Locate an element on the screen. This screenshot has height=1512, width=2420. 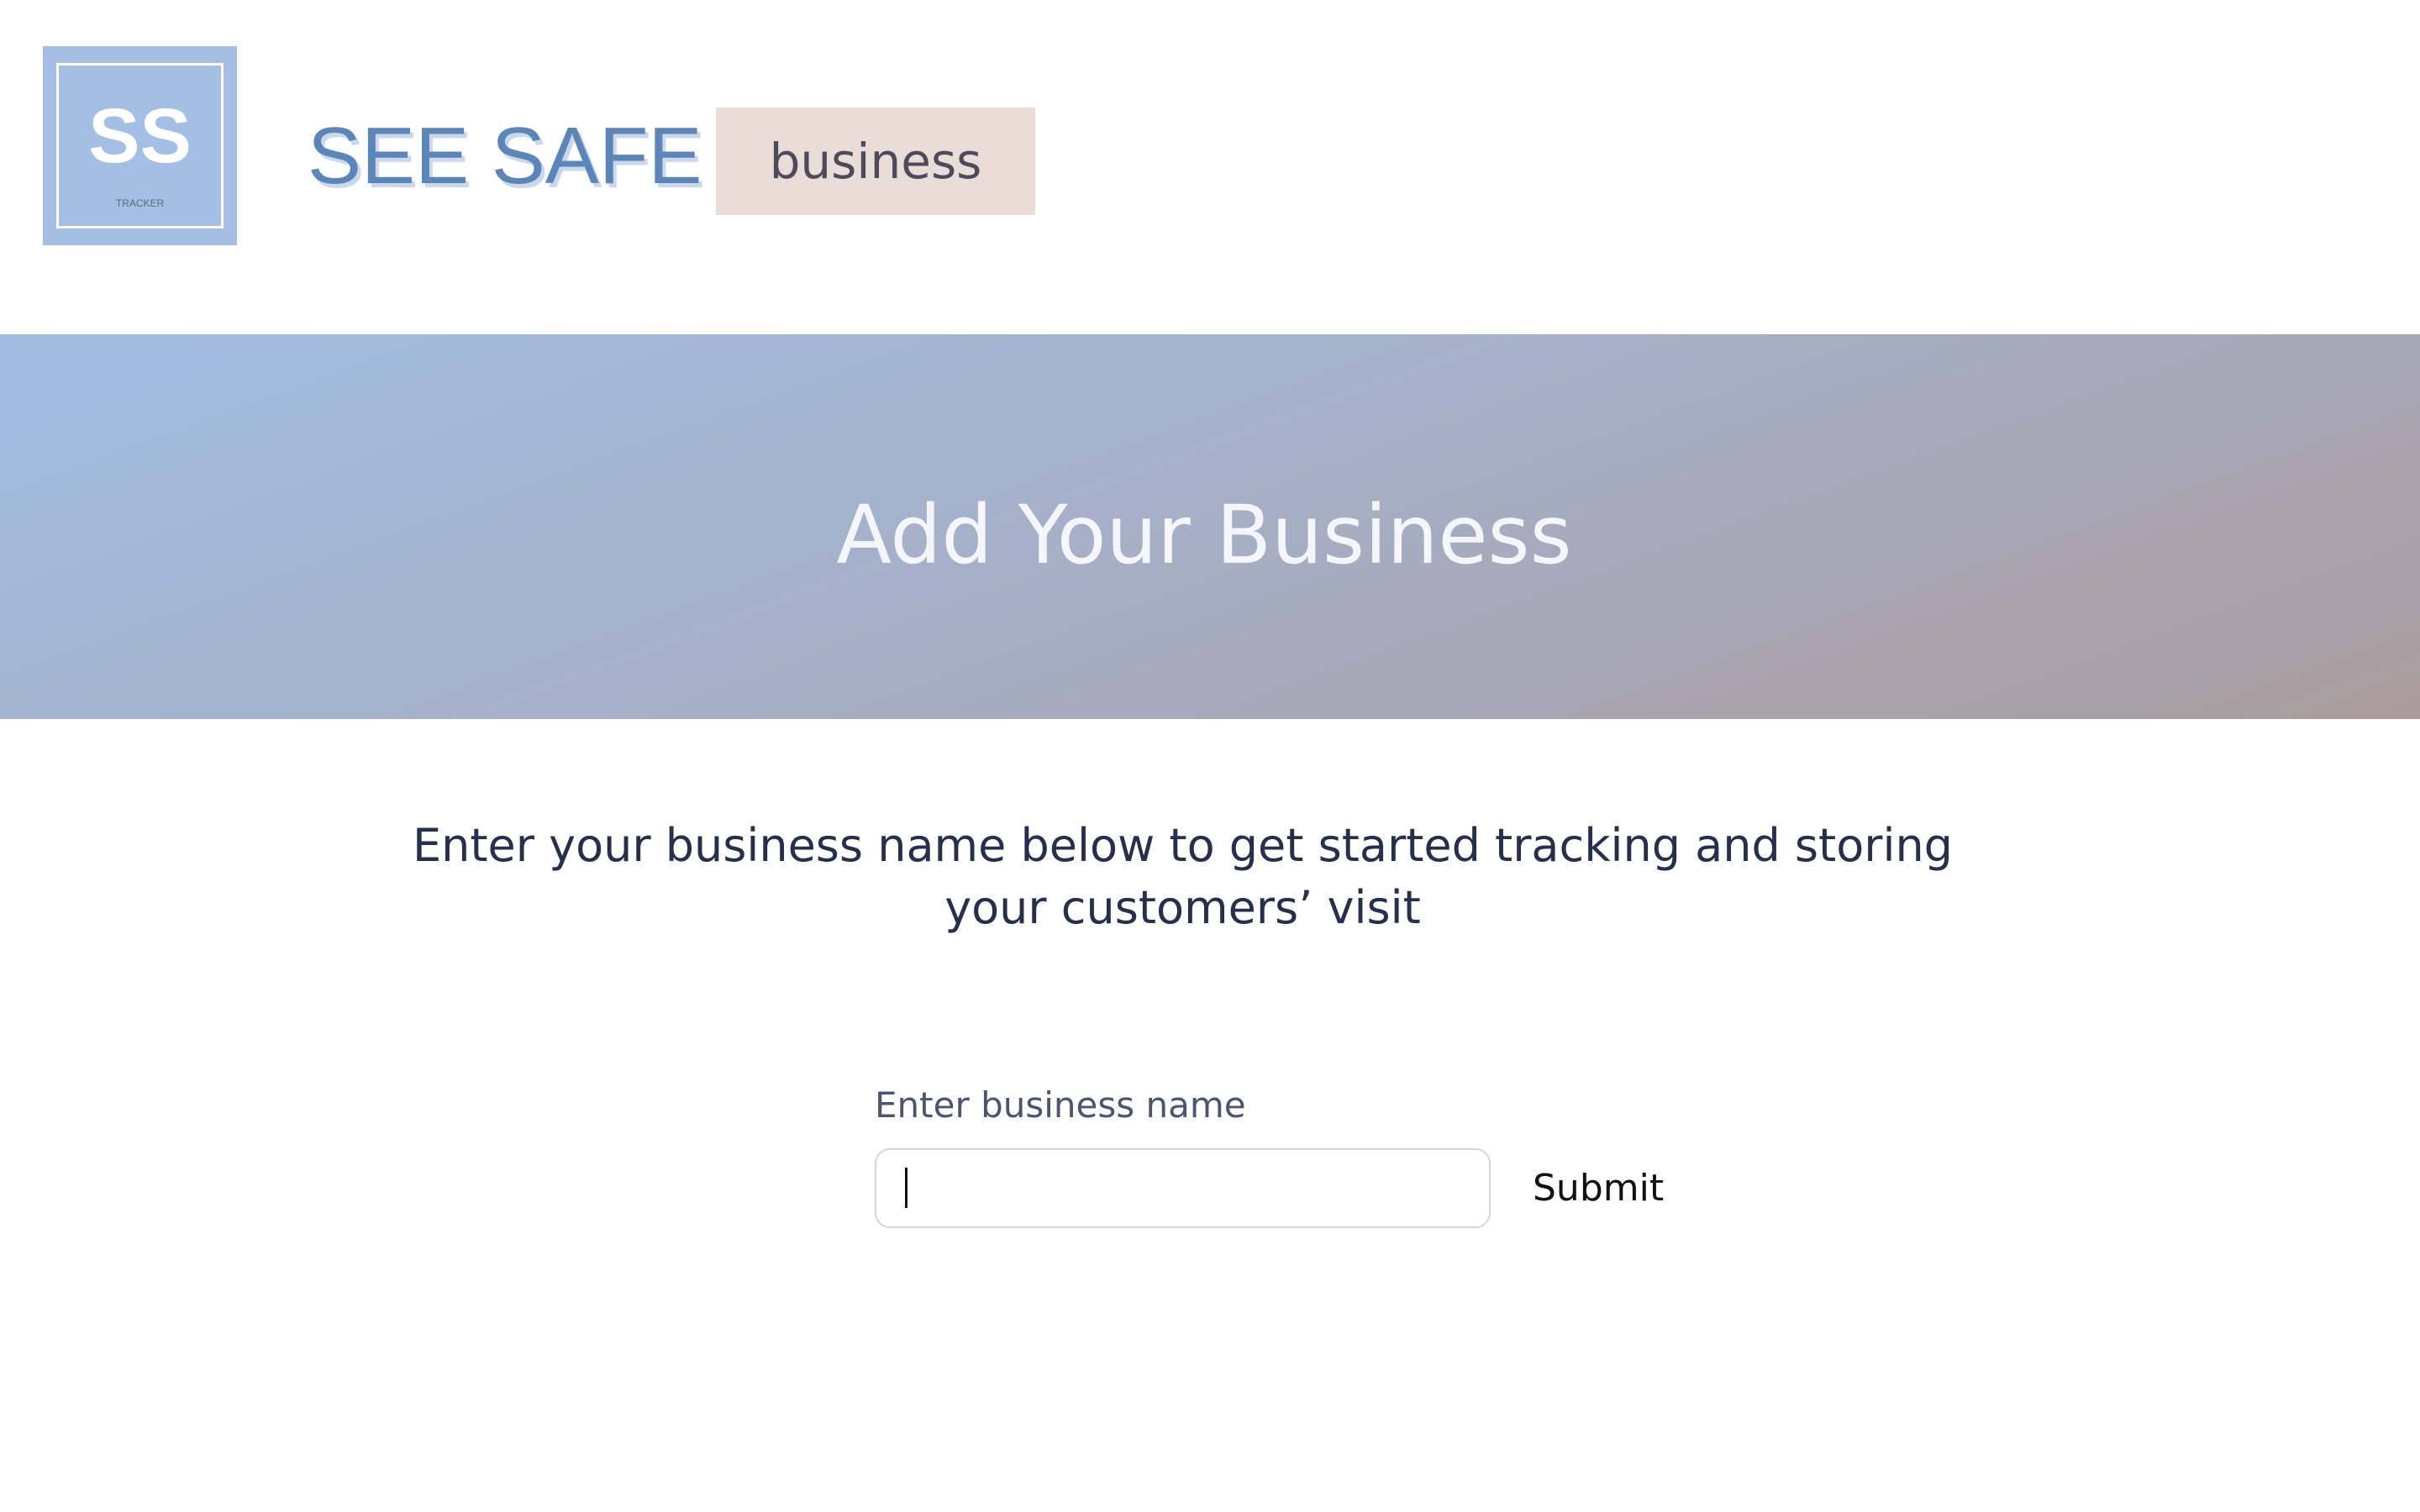
text-caret is located at coordinates (906, 1188).